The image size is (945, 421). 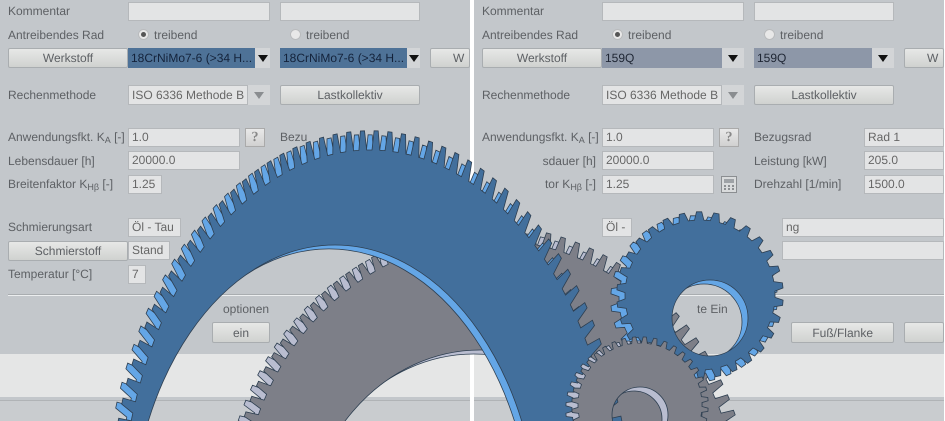 I want to click on field-label: Leistung [kW], so click(x=791, y=161).